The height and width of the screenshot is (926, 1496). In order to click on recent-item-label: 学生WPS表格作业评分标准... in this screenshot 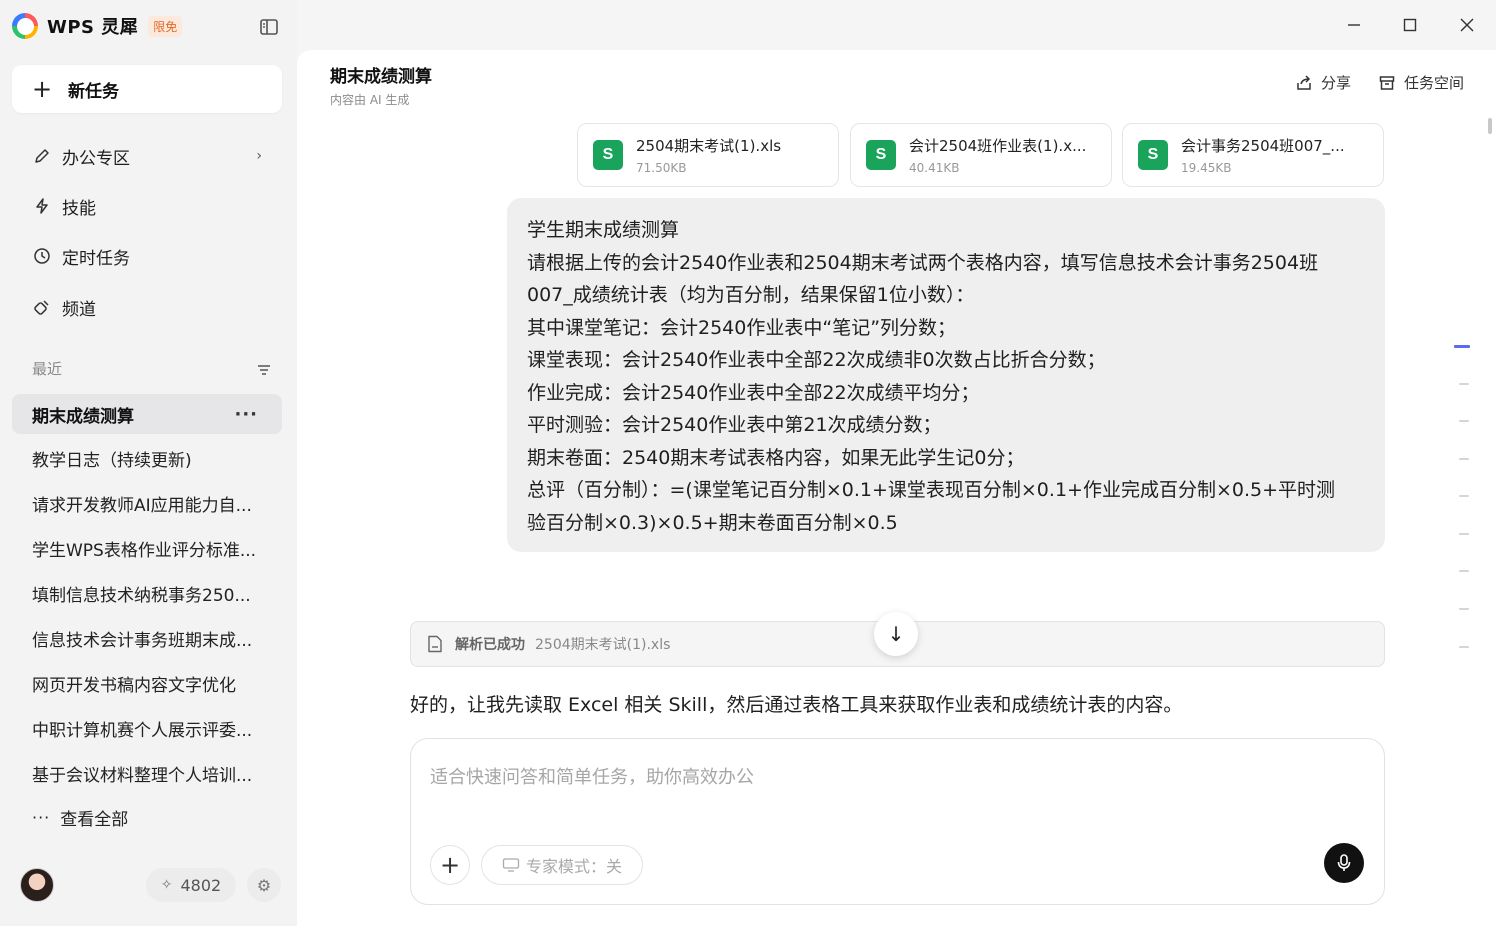, I will do `click(144, 550)`.